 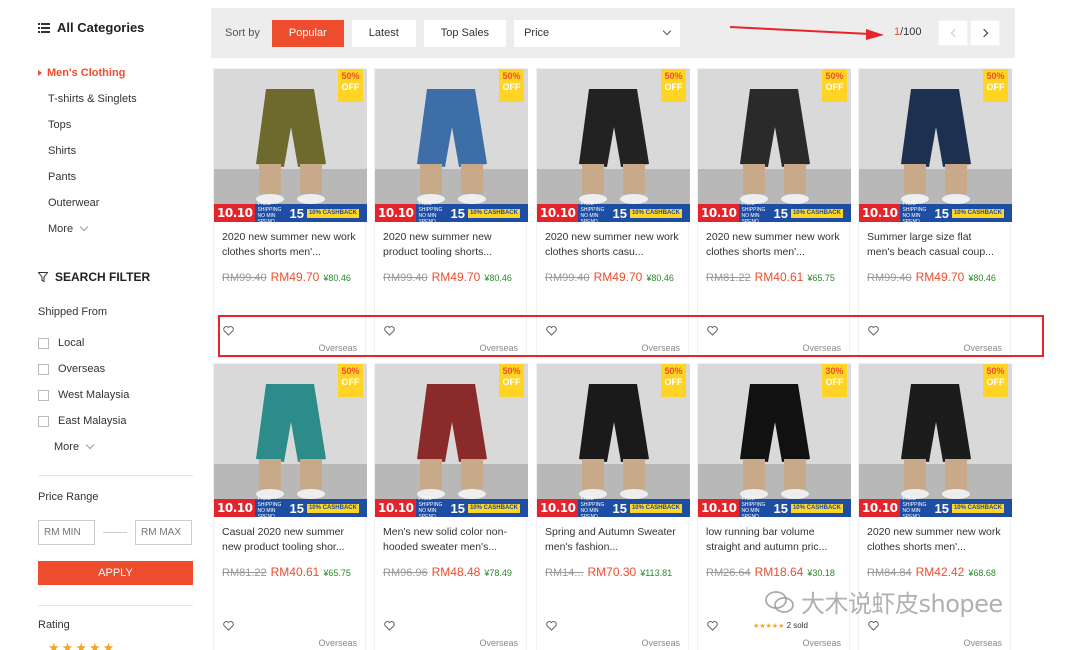 What do you see at coordinates (953, 33) in the screenshot?
I see `prev-page-button` at bounding box center [953, 33].